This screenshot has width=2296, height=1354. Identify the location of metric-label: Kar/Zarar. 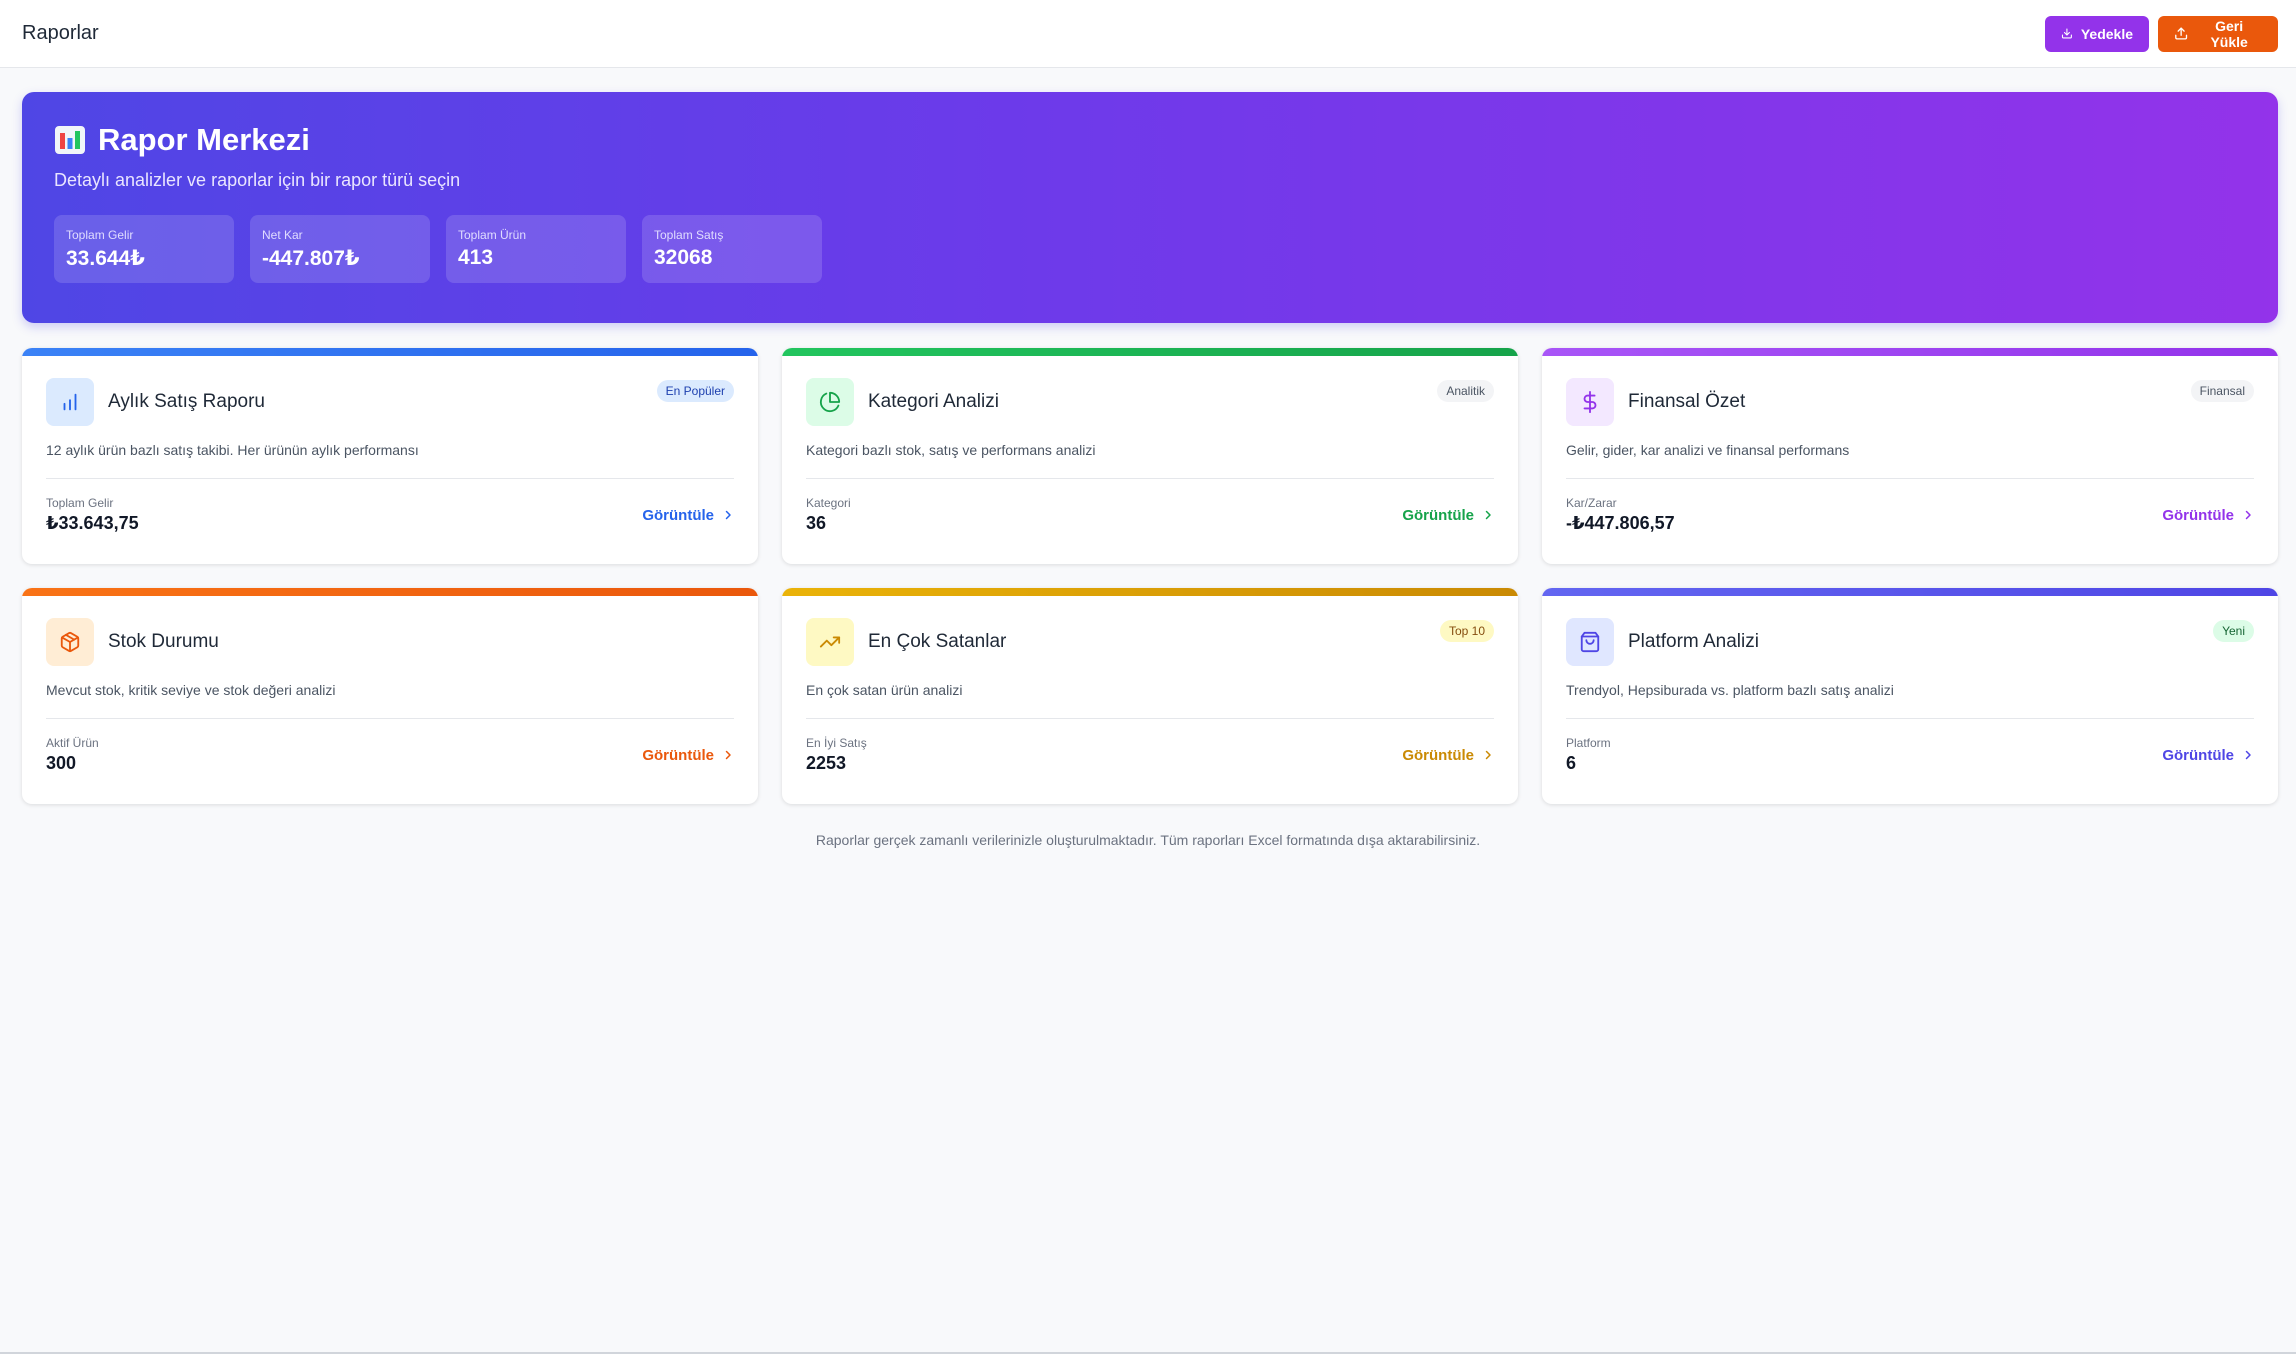
(1591, 503).